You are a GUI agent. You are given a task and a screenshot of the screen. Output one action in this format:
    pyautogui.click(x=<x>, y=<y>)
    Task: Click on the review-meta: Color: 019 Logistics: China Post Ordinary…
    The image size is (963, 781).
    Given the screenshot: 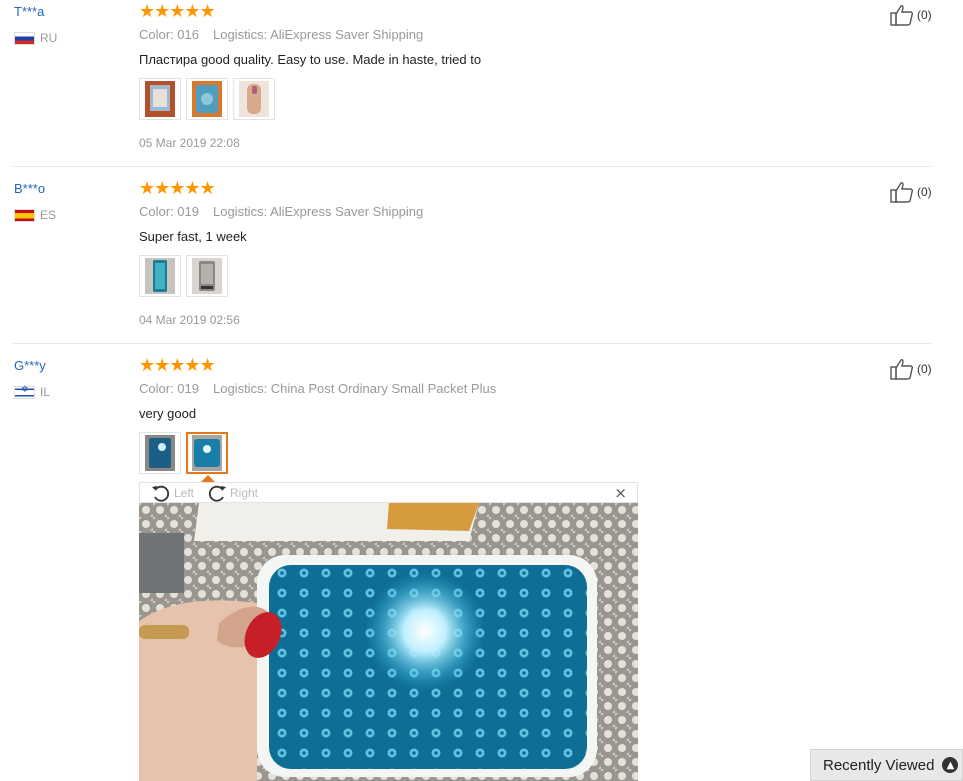 What is the action you would take?
    pyautogui.click(x=317, y=388)
    